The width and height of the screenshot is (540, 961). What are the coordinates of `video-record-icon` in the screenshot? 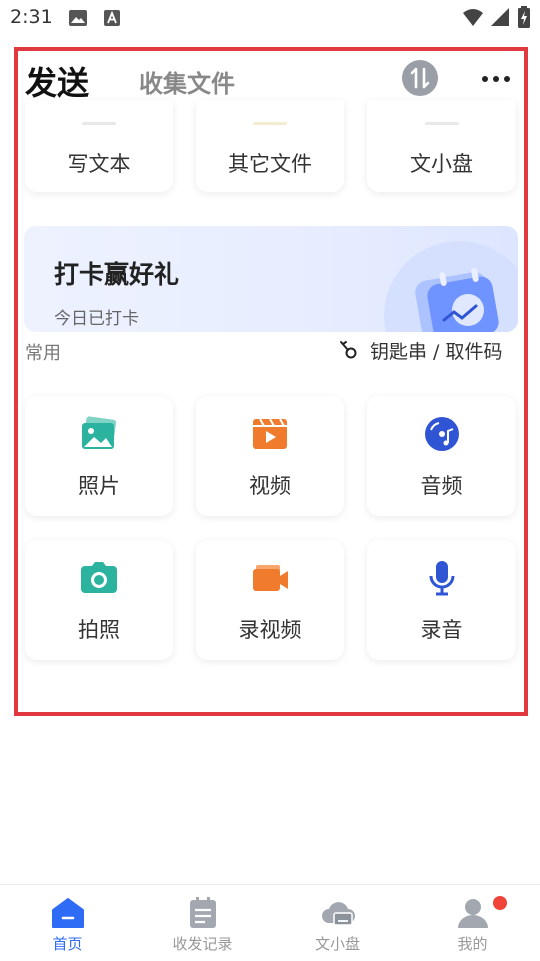 It's located at (270, 578).